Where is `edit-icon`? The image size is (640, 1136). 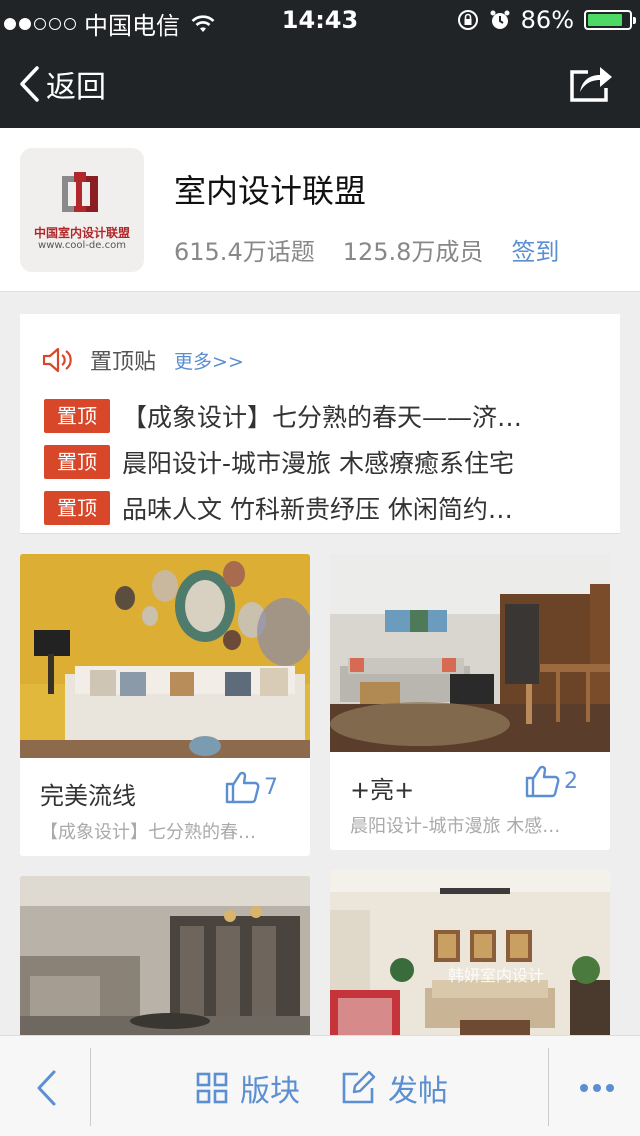
edit-icon is located at coordinates (359, 1087).